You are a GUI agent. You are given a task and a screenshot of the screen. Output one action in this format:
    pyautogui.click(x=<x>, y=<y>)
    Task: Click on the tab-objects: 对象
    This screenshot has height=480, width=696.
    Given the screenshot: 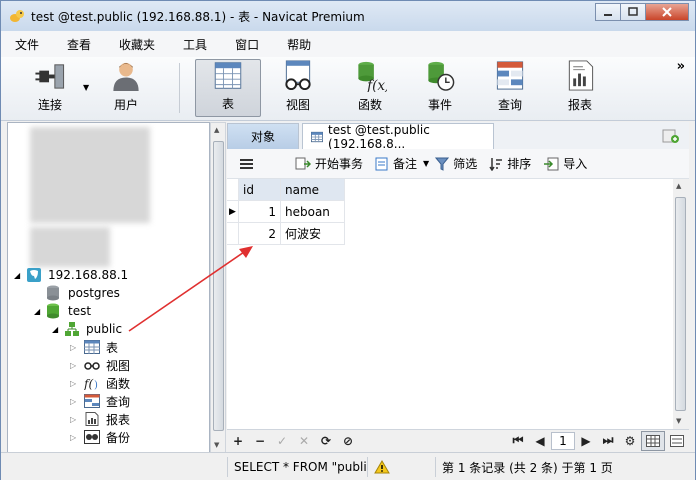 What is the action you would take?
    pyautogui.click(x=263, y=136)
    